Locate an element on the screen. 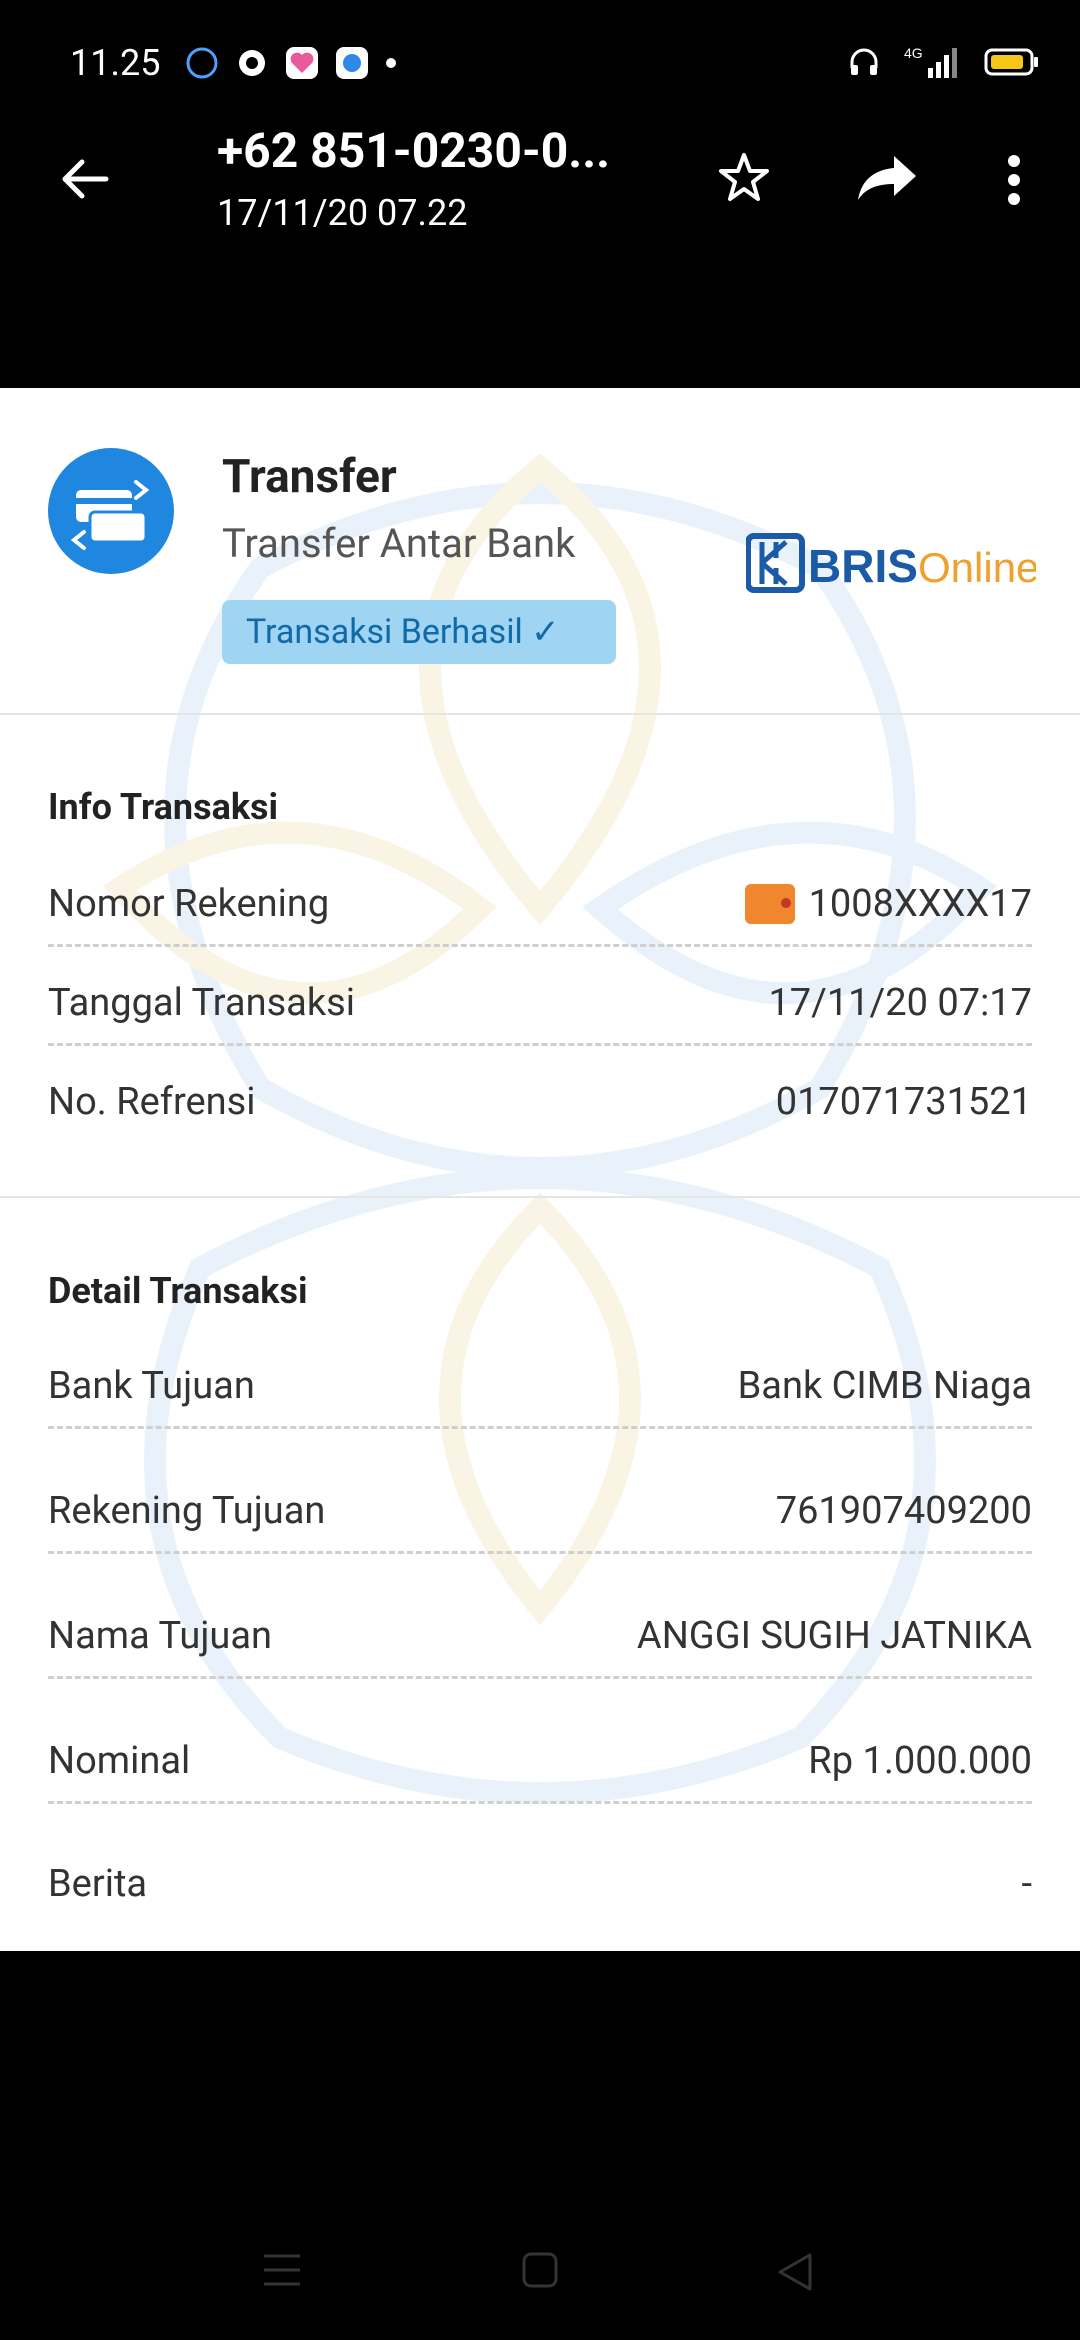 Image resolution: width=1080 pixels, height=2340 pixels. row-label: Rekening Tujuan is located at coordinates (187, 1511).